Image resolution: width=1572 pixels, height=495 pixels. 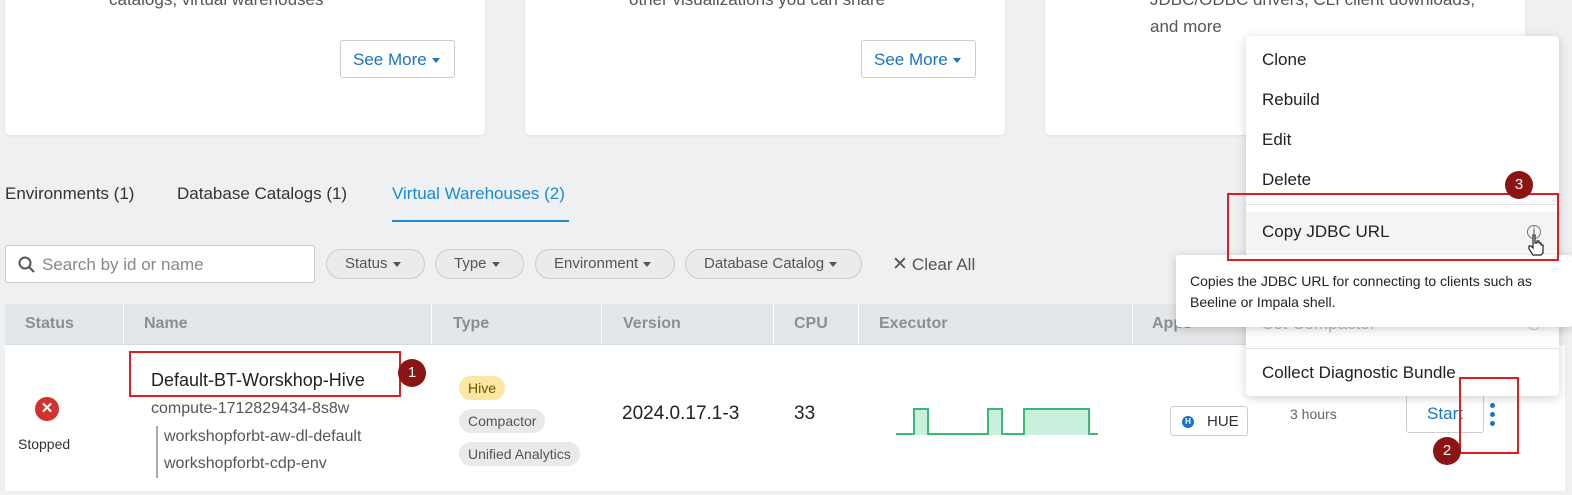 I want to click on close-icon: ✕, so click(x=900, y=264).